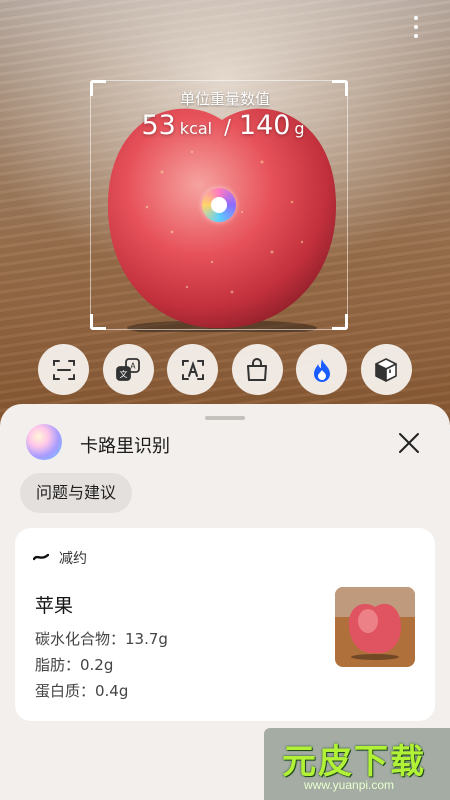  What do you see at coordinates (225, 370) in the screenshot?
I see `tool-bar: 文 A` at bounding box center [225, 370].